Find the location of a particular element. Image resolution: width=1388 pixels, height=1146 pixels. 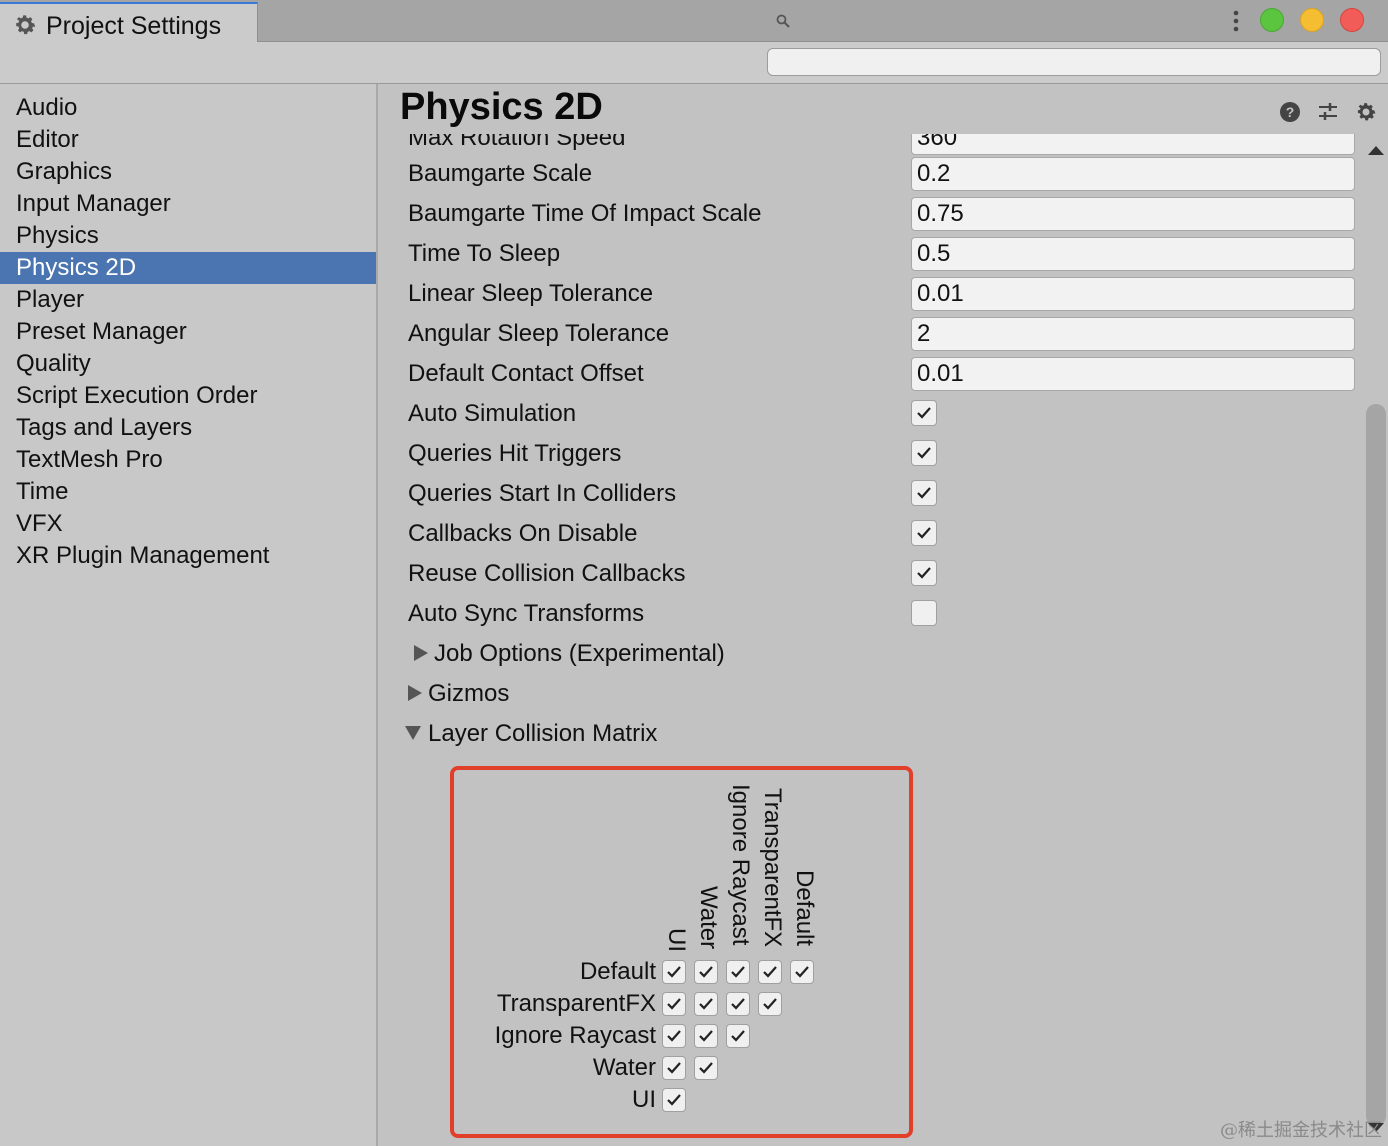

sidebar-item-quality: Quality is located at coordinates (188, 364).